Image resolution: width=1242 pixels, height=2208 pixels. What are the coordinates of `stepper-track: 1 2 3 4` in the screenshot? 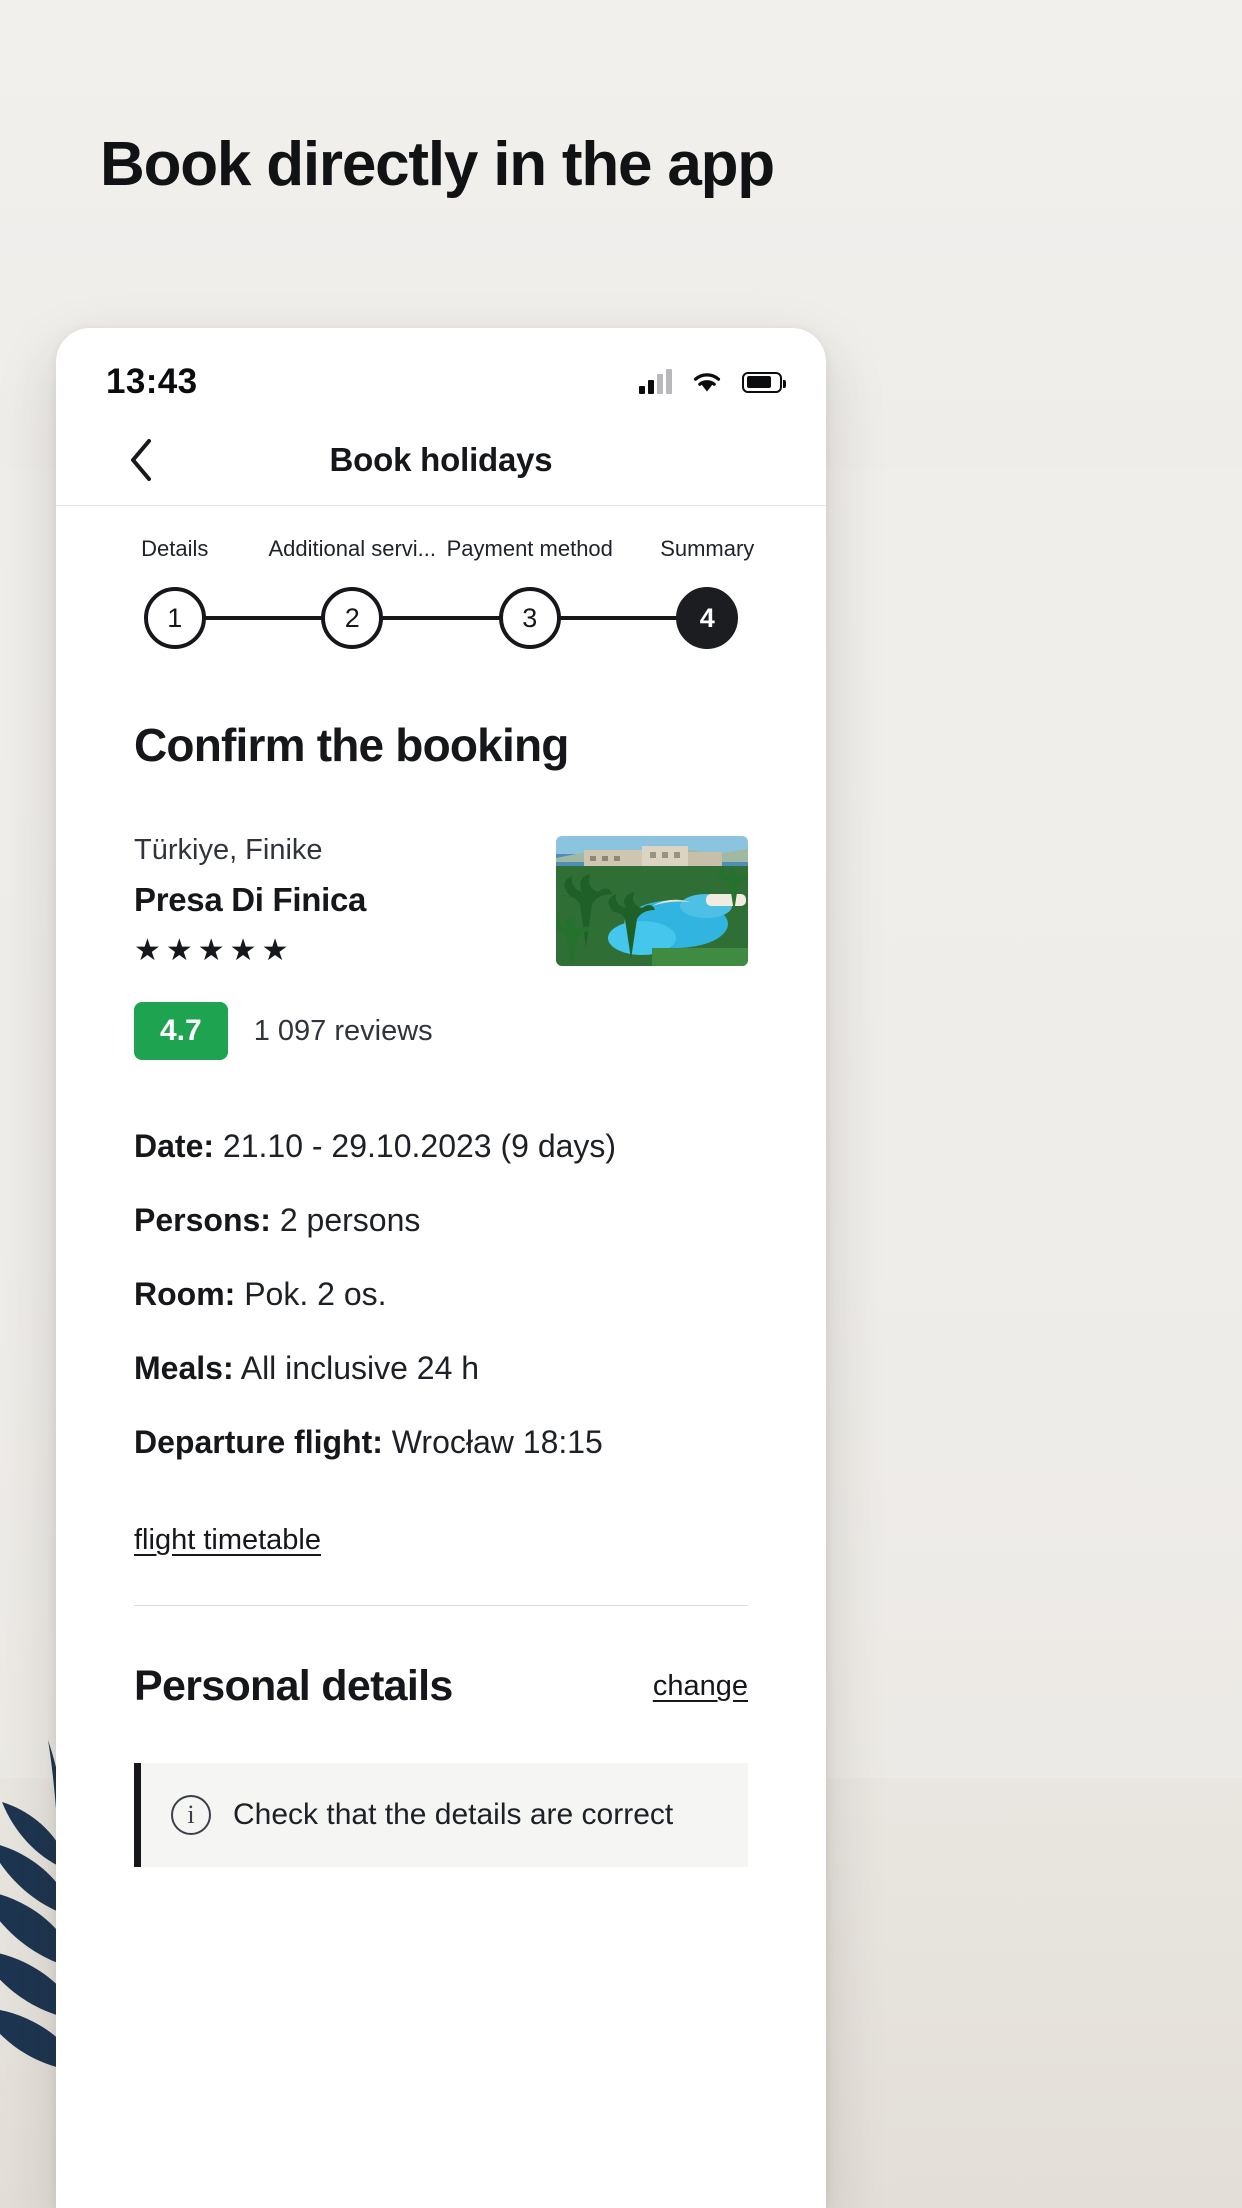 It's located at (441, 618).